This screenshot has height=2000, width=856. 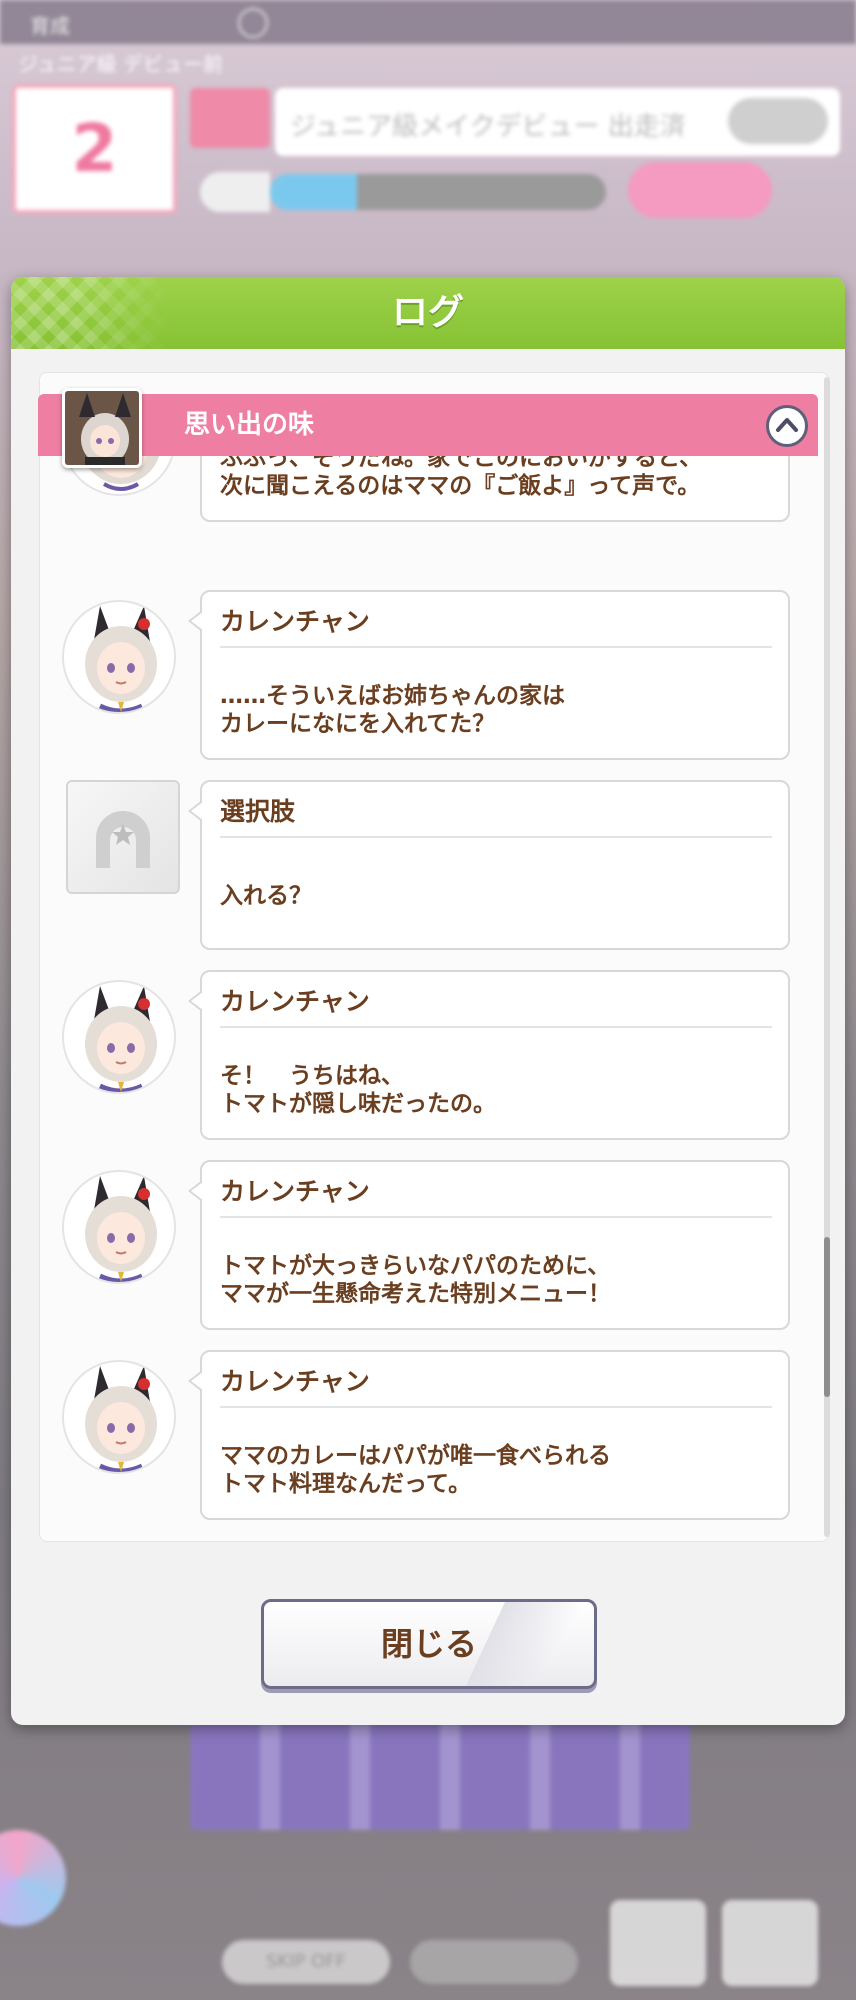 I want to click on dialog-header: ログ, so click(x=428, y=313).